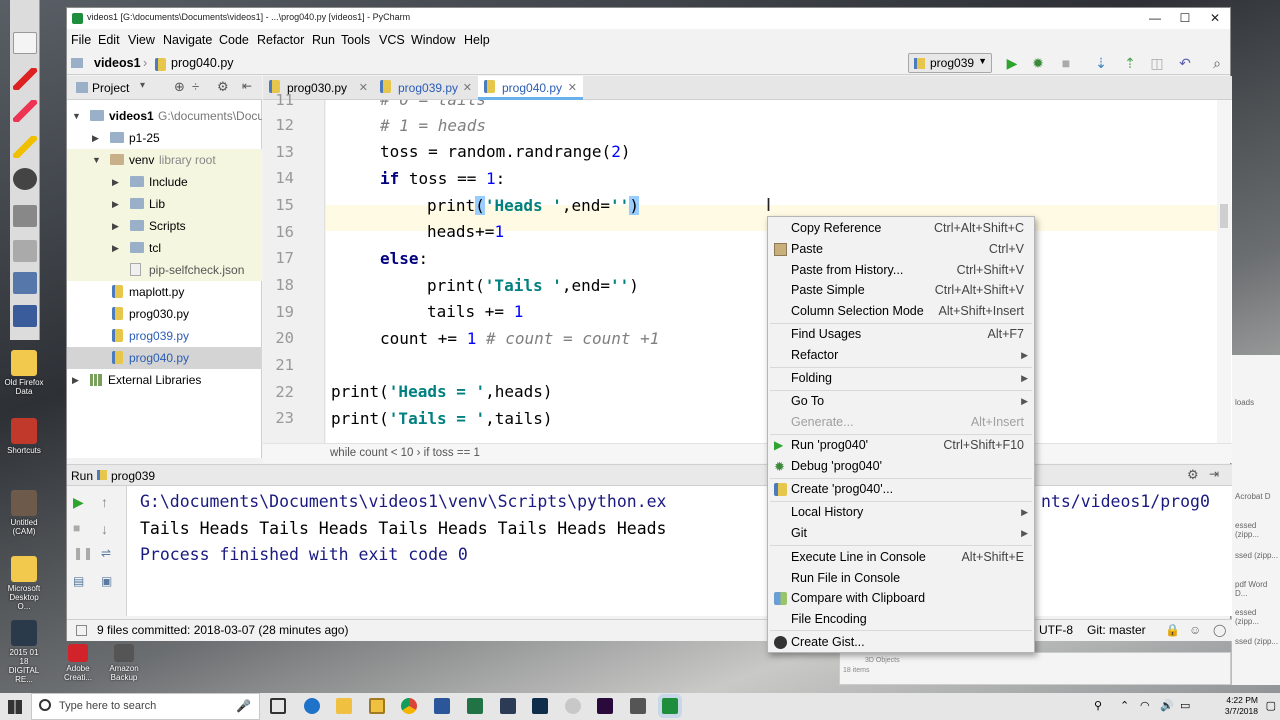  Describe the element at coordinates (81, 582) in the screenshot. I see `layout-icon: ▤` at that location.